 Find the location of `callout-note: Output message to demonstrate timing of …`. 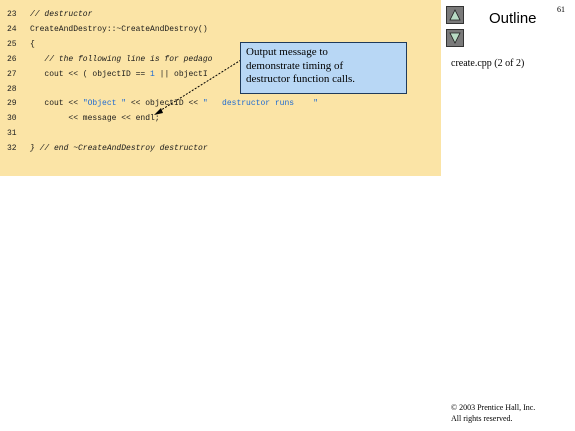

callout-note: Output message to demonstrate timing of … is located at coordinates (323, 68).